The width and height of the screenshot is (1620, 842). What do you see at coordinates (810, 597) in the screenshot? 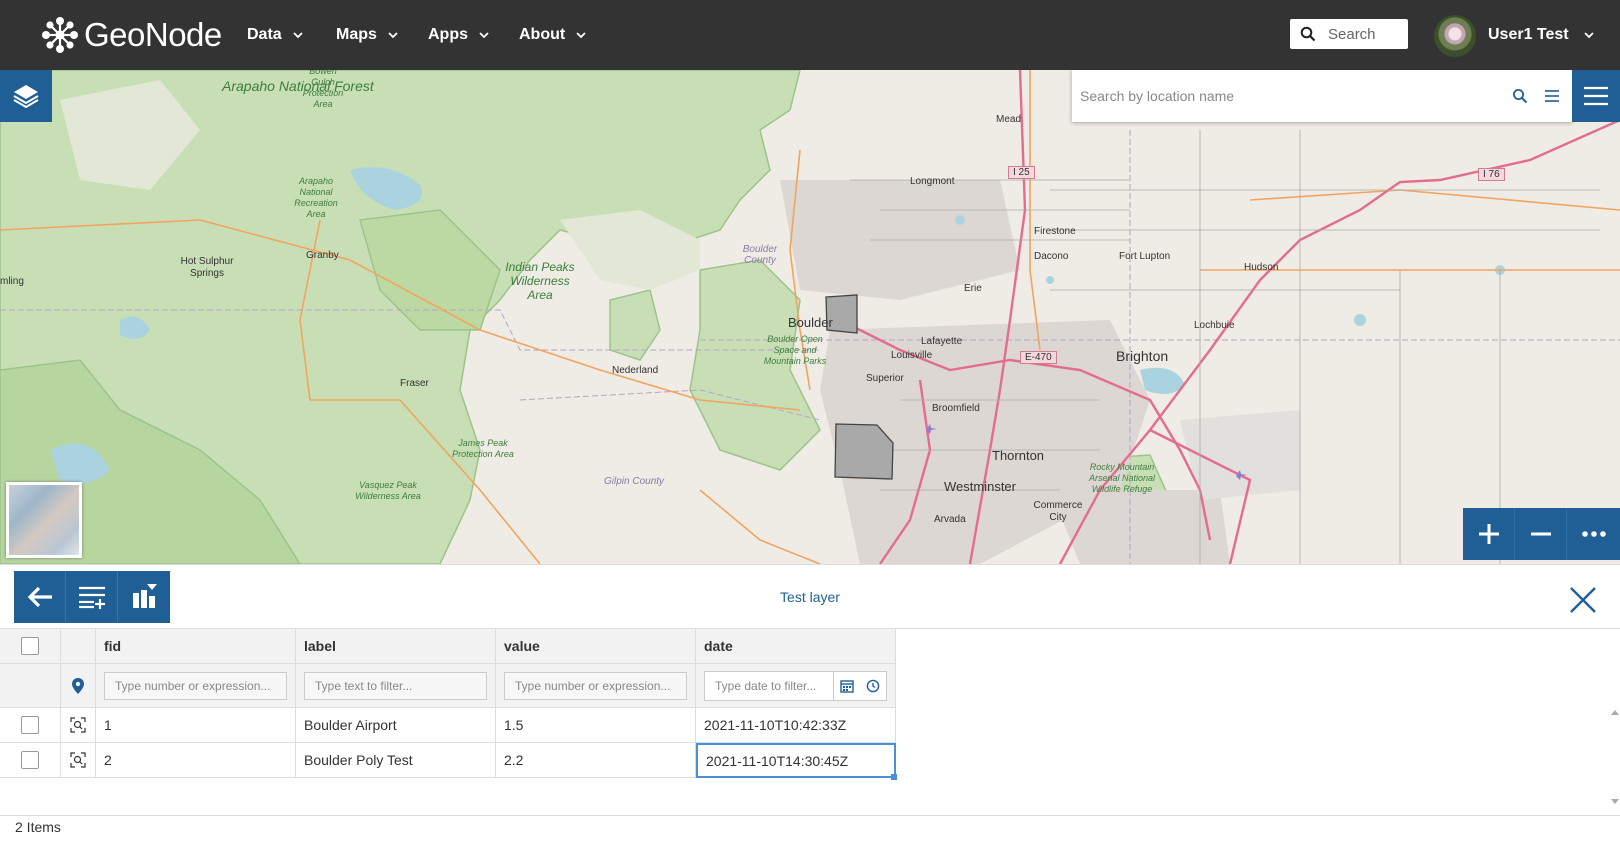
I see `layer-title: Test layer` at bounding box center [810, 597].